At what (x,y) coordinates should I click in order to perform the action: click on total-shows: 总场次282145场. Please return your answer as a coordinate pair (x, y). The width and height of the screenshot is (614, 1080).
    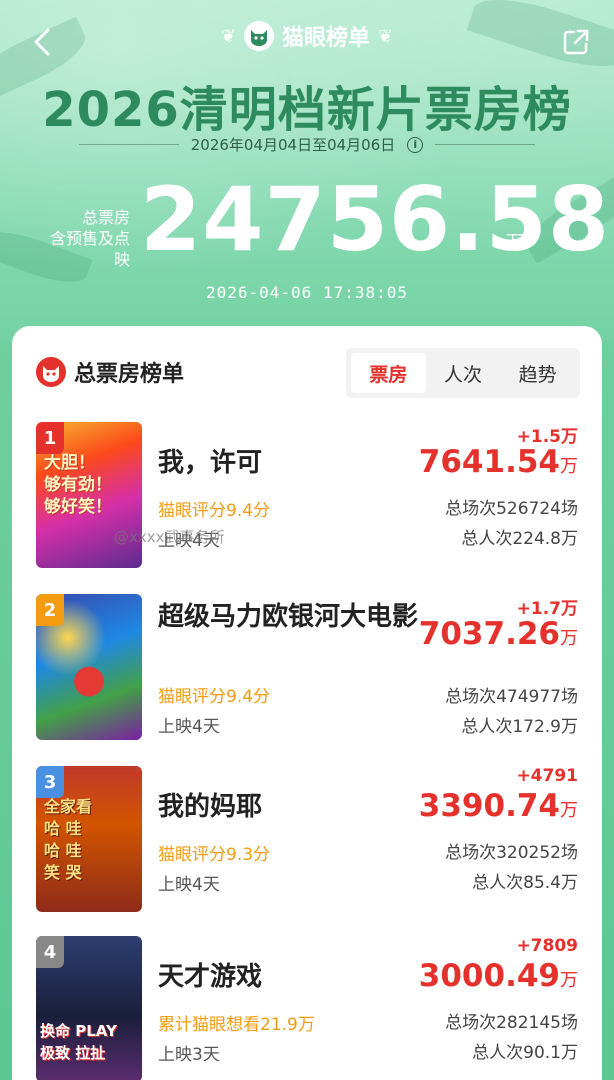
    Looking at the image, I should click on (511, 1023).